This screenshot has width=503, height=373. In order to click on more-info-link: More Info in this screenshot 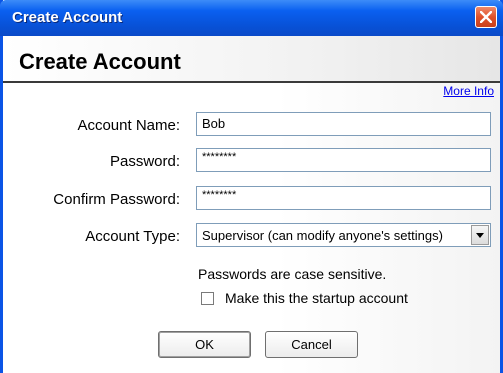, I will do `click(468, 91)`.